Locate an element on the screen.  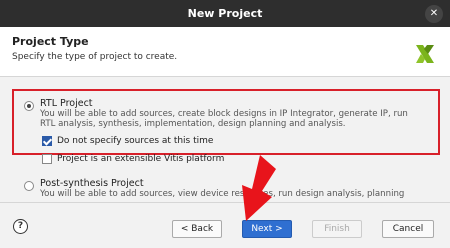
finish-button: Finish is located at coordinates (337, 229).